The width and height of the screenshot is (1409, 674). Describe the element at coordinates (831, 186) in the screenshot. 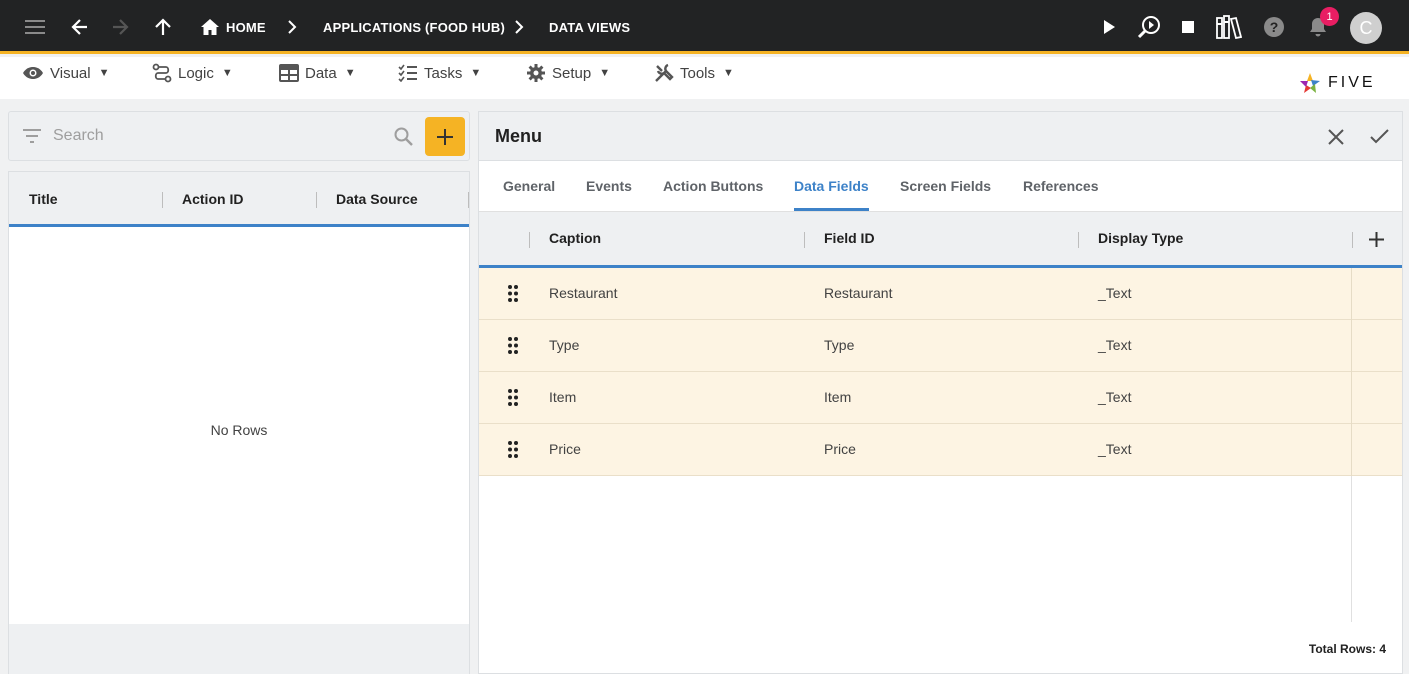

I see `tab-data-fields: Data Fields` at that location.